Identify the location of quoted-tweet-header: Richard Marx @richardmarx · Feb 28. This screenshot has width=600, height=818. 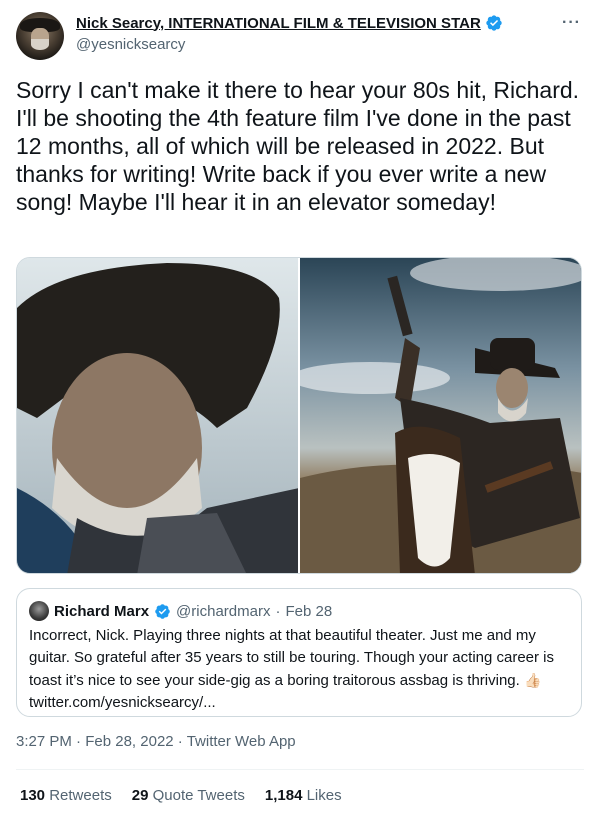
(180, 611).